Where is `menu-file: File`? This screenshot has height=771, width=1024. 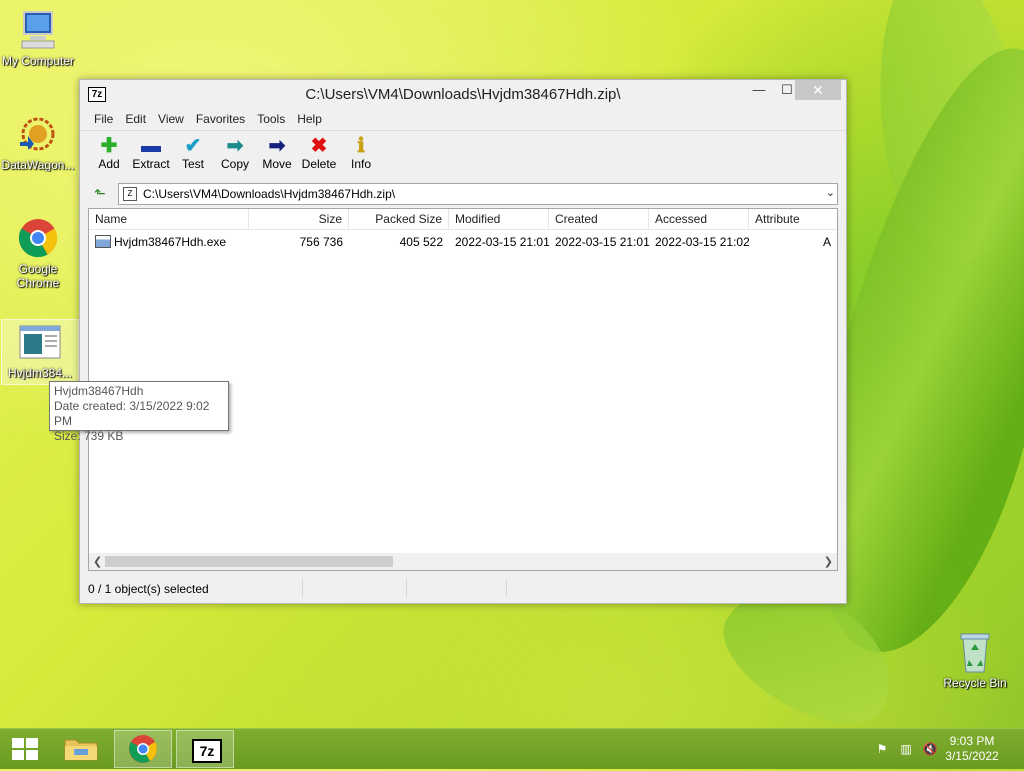
menu-file: File is located at coordinates (103, 119).